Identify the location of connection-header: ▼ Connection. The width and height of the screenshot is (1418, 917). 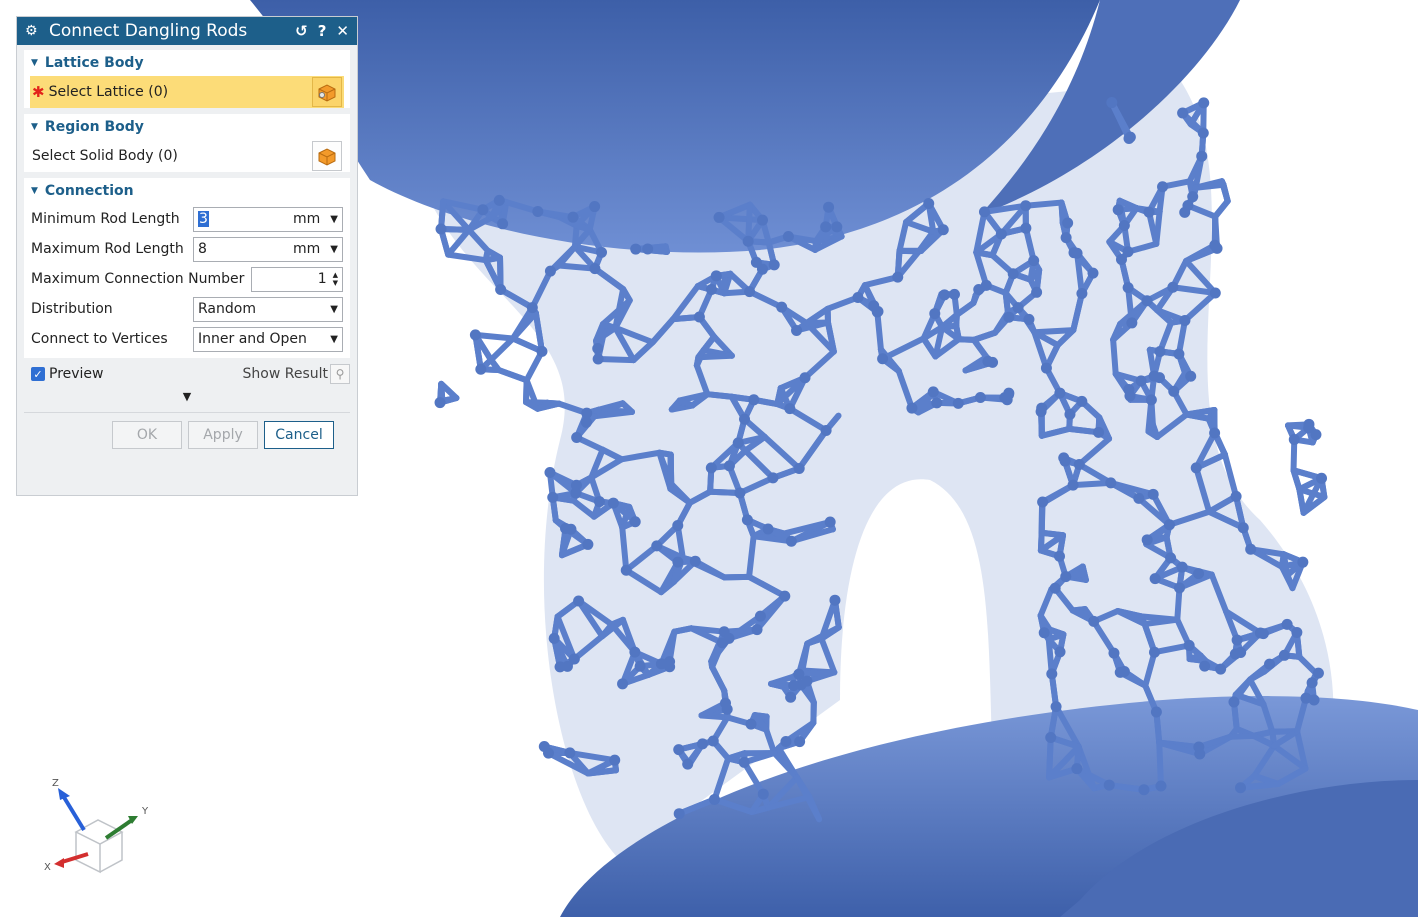
(187, 191).